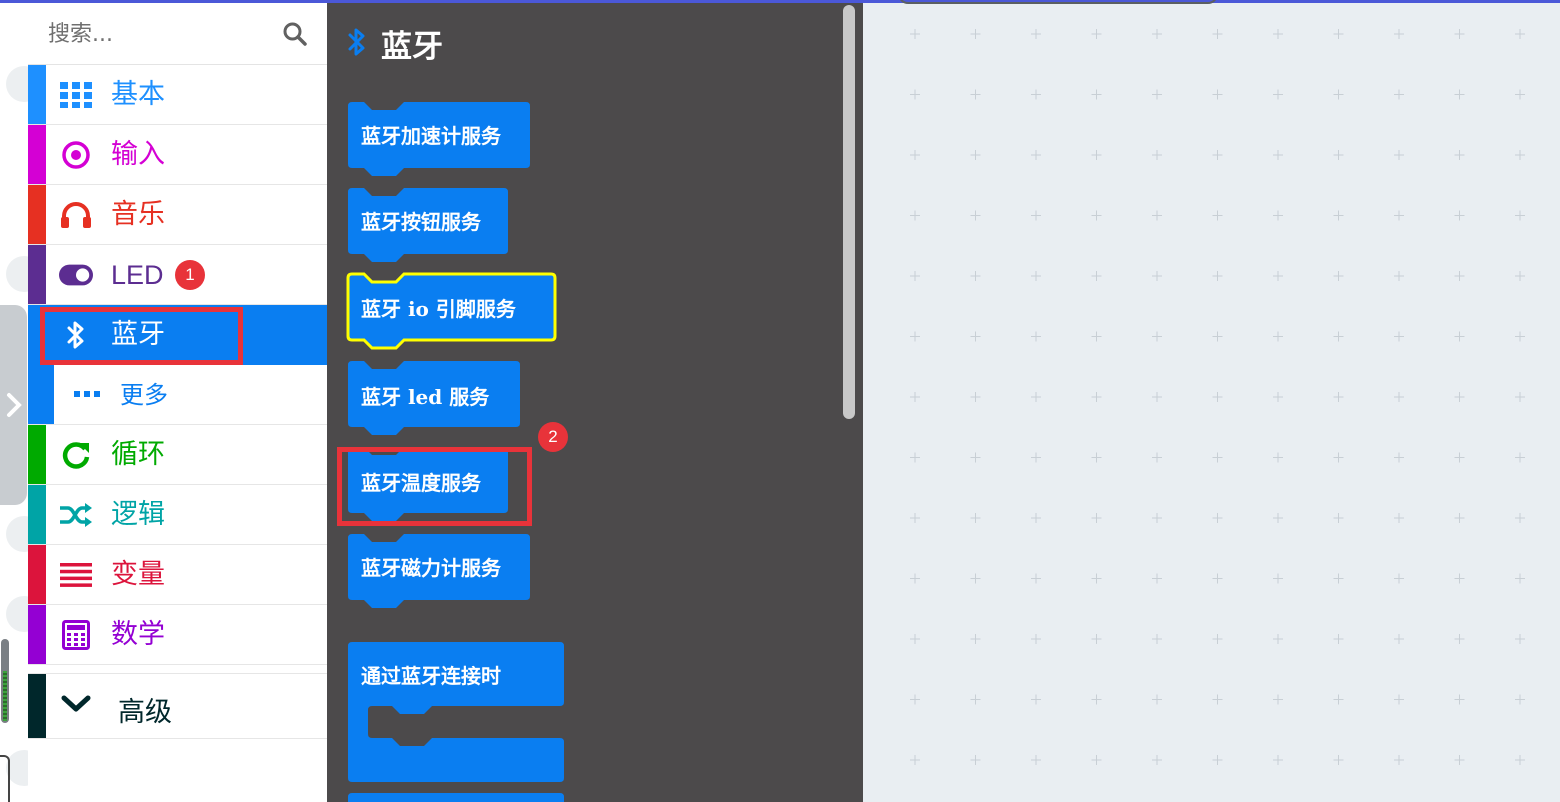 This screenshot has width=1560, height=802. Describe the element at coordinates (295, 36) in the screenshot. I see `search-icon` at that location.